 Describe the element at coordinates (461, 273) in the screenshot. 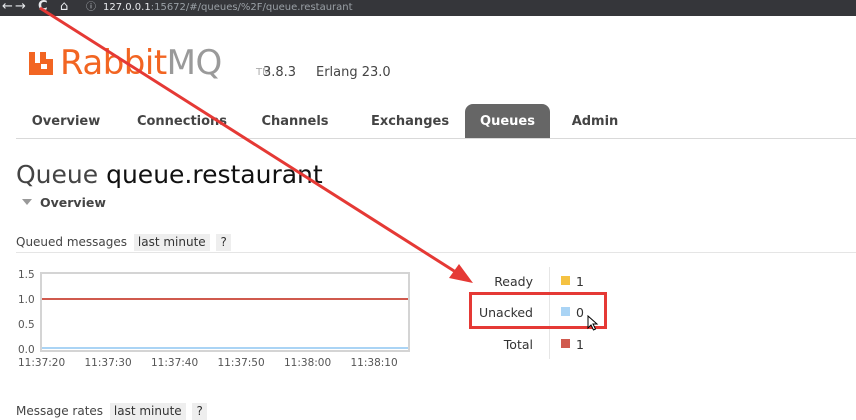

I see `annotation-arrowhead` at that location.